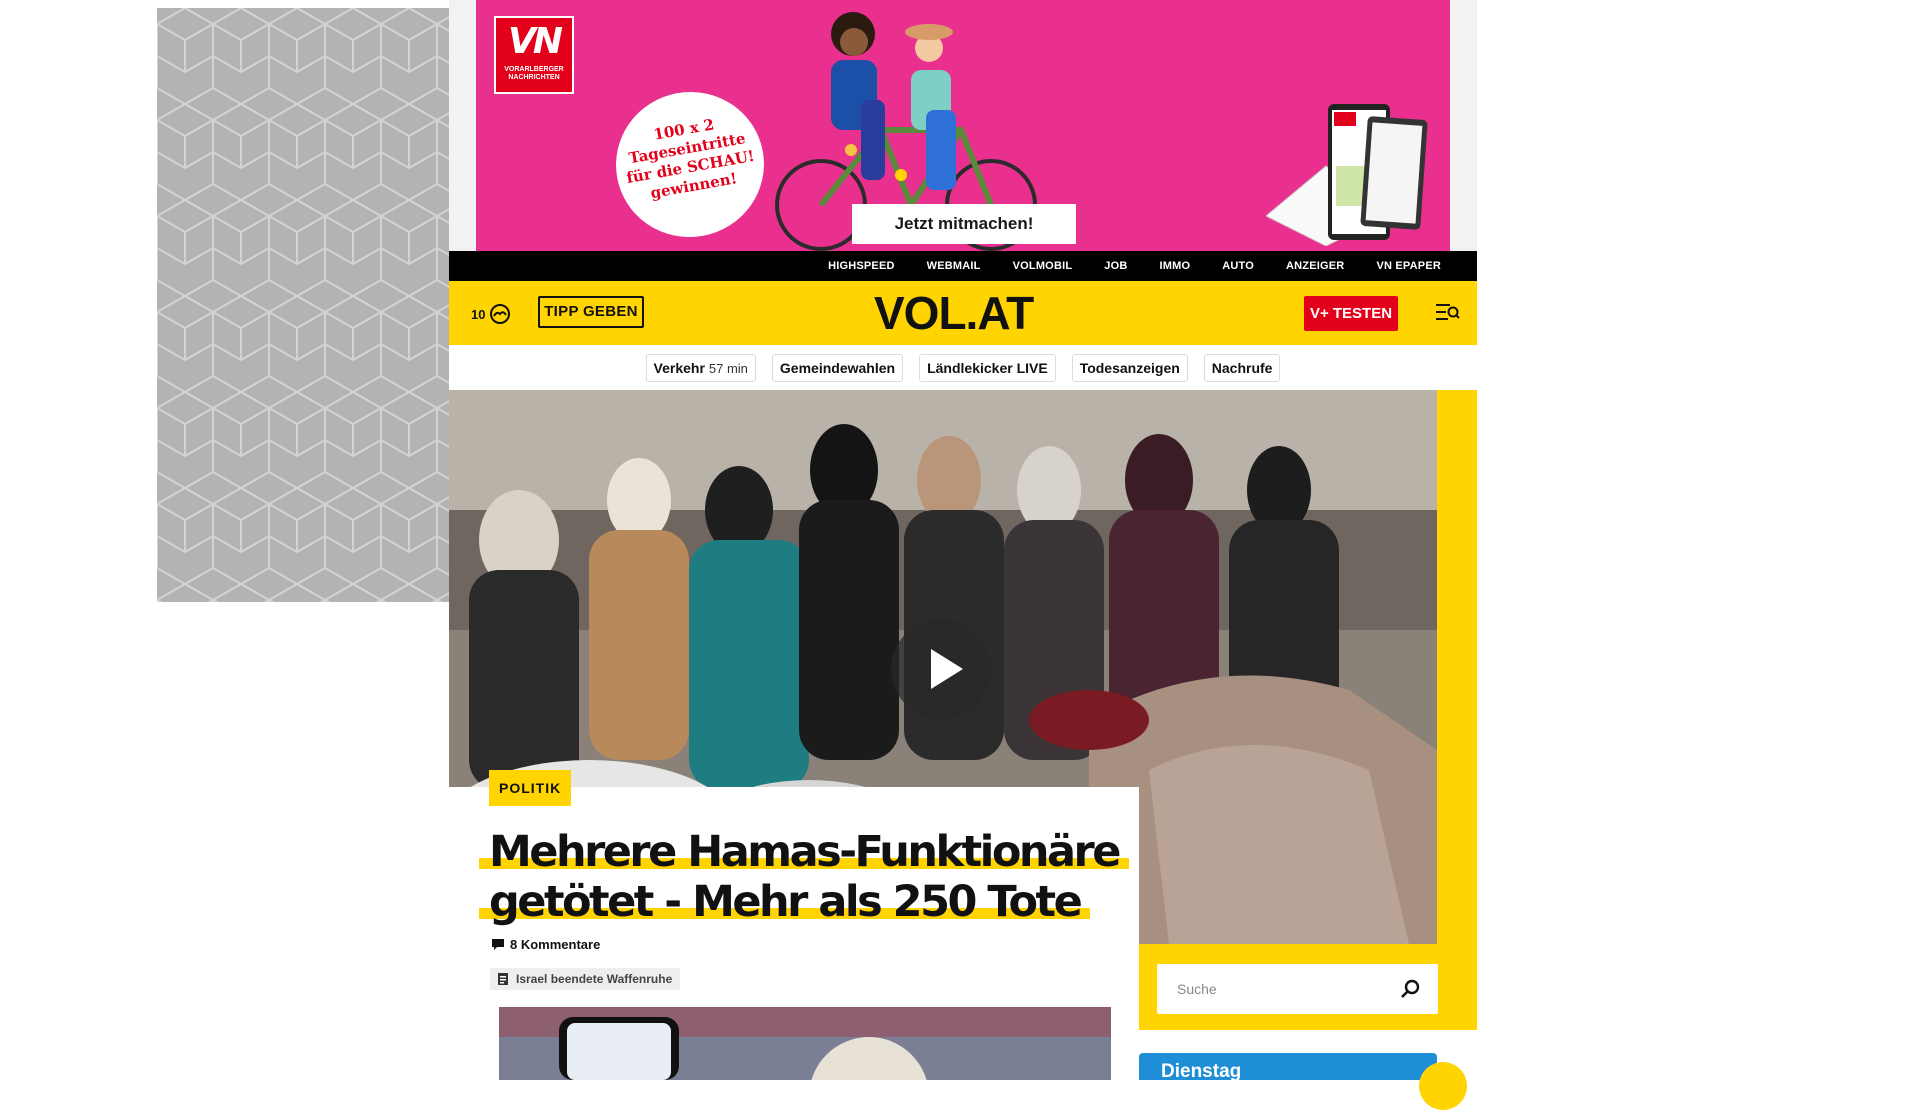 This screenshot has width=1920, height=1110. I want to click on service-link-volmobil: VOLMOBIL, so click(1043, 266).